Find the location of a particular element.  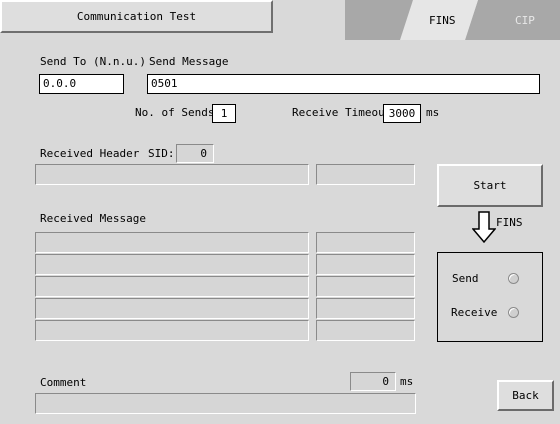

num-sends-field: 1 is located at coordinates (224, 113).